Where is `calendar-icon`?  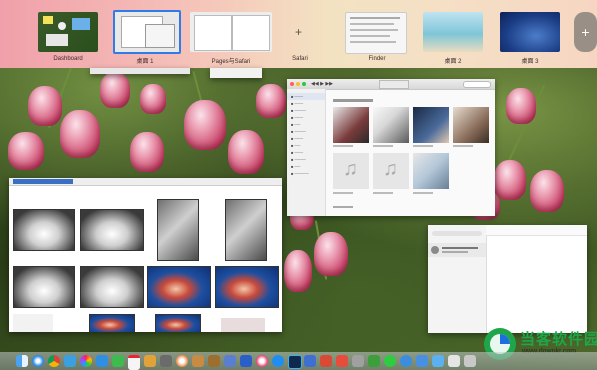 calendar-icon is located at coordinates (134, 362).